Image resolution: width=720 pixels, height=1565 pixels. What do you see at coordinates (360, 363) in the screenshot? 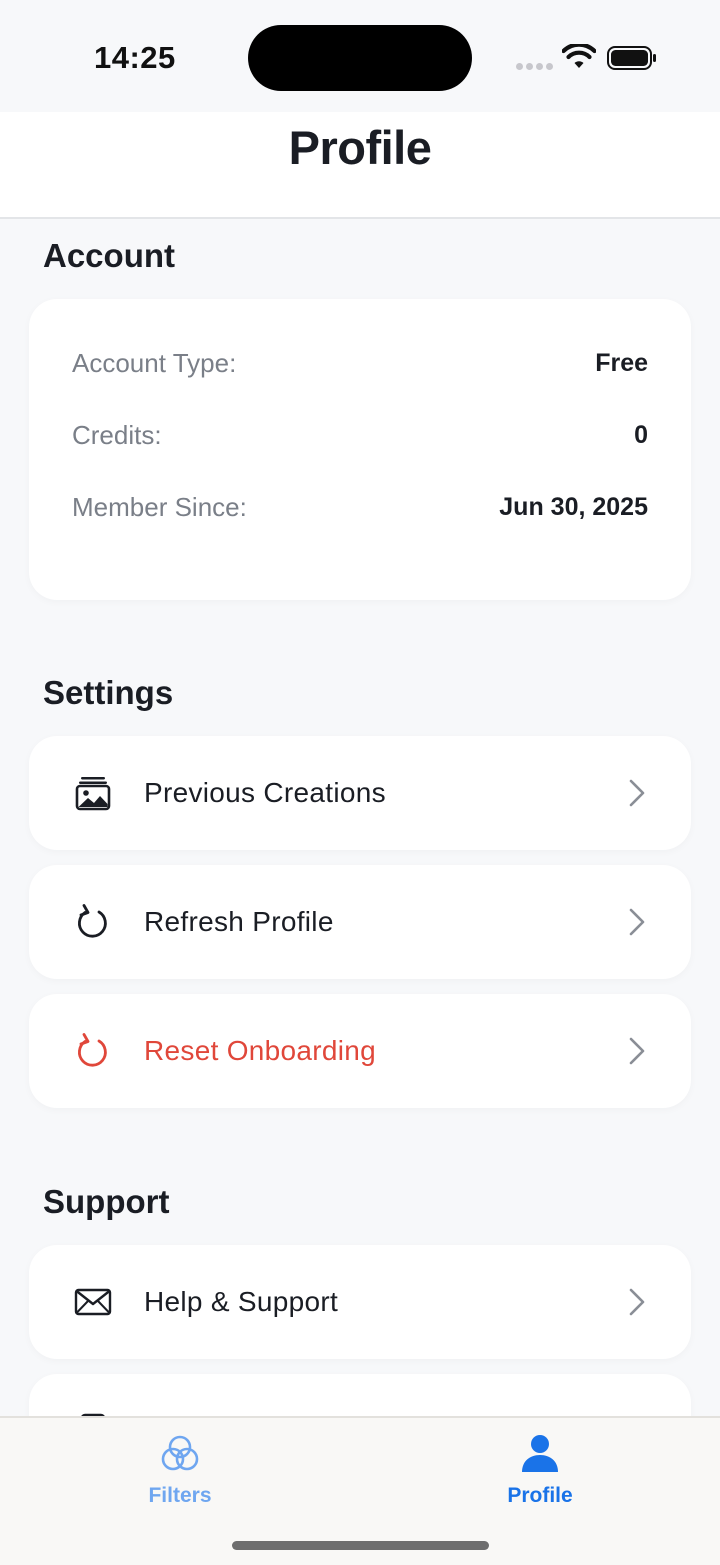
I see `account-type-row: Account Type: Free` at bounding box center [360, 363].